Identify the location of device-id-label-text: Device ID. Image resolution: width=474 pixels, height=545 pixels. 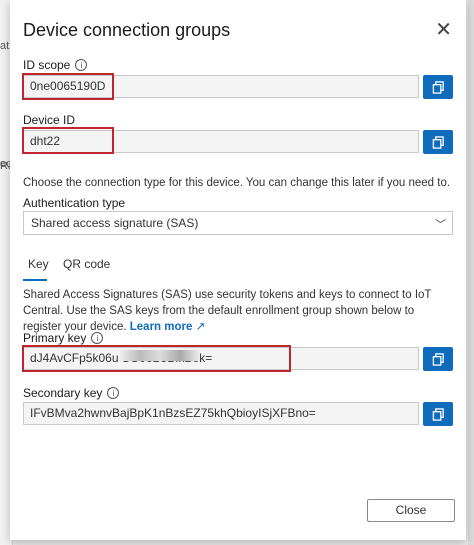
(49, 120).